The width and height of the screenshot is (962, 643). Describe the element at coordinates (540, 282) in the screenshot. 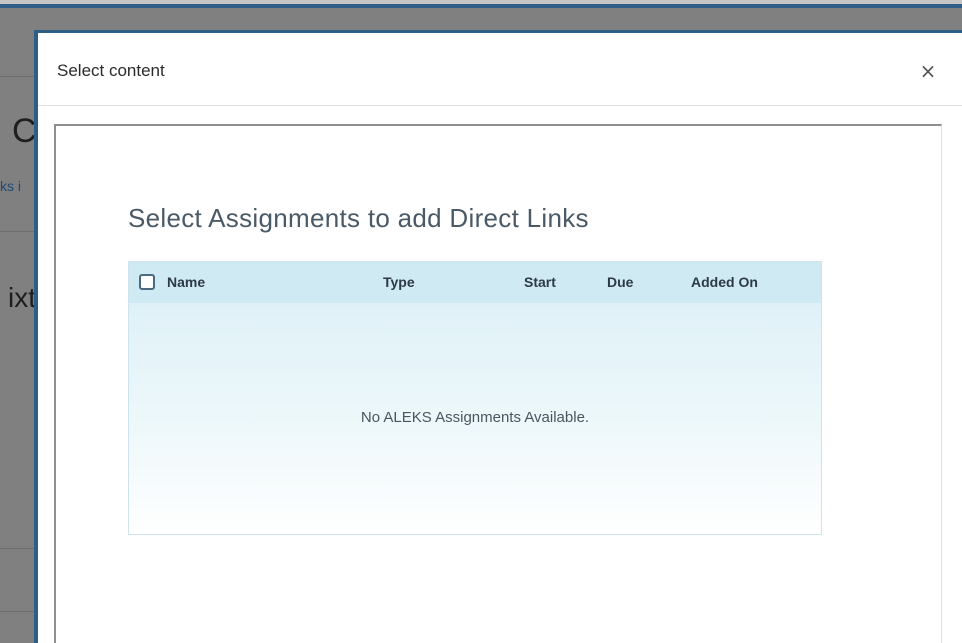

I see `column-header-start: Start` at that location.